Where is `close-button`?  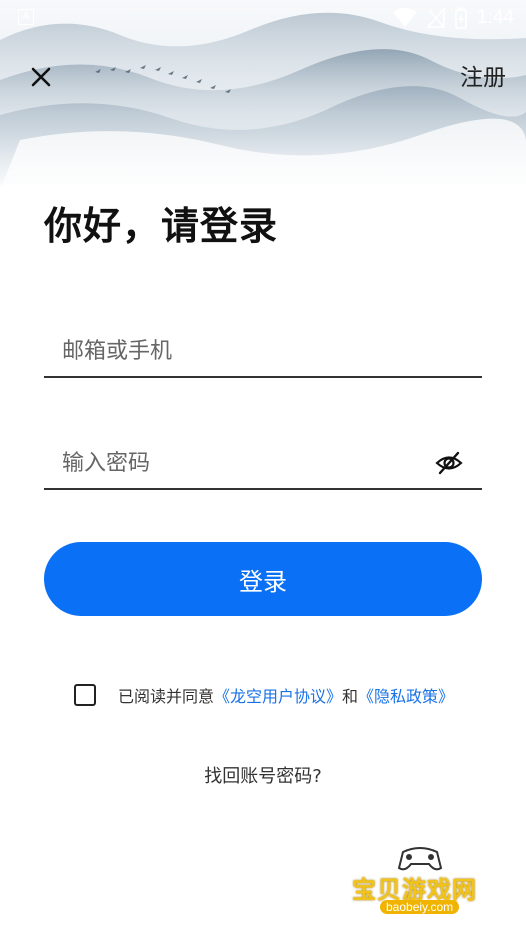 close-button is located at coordinates (41, 77).